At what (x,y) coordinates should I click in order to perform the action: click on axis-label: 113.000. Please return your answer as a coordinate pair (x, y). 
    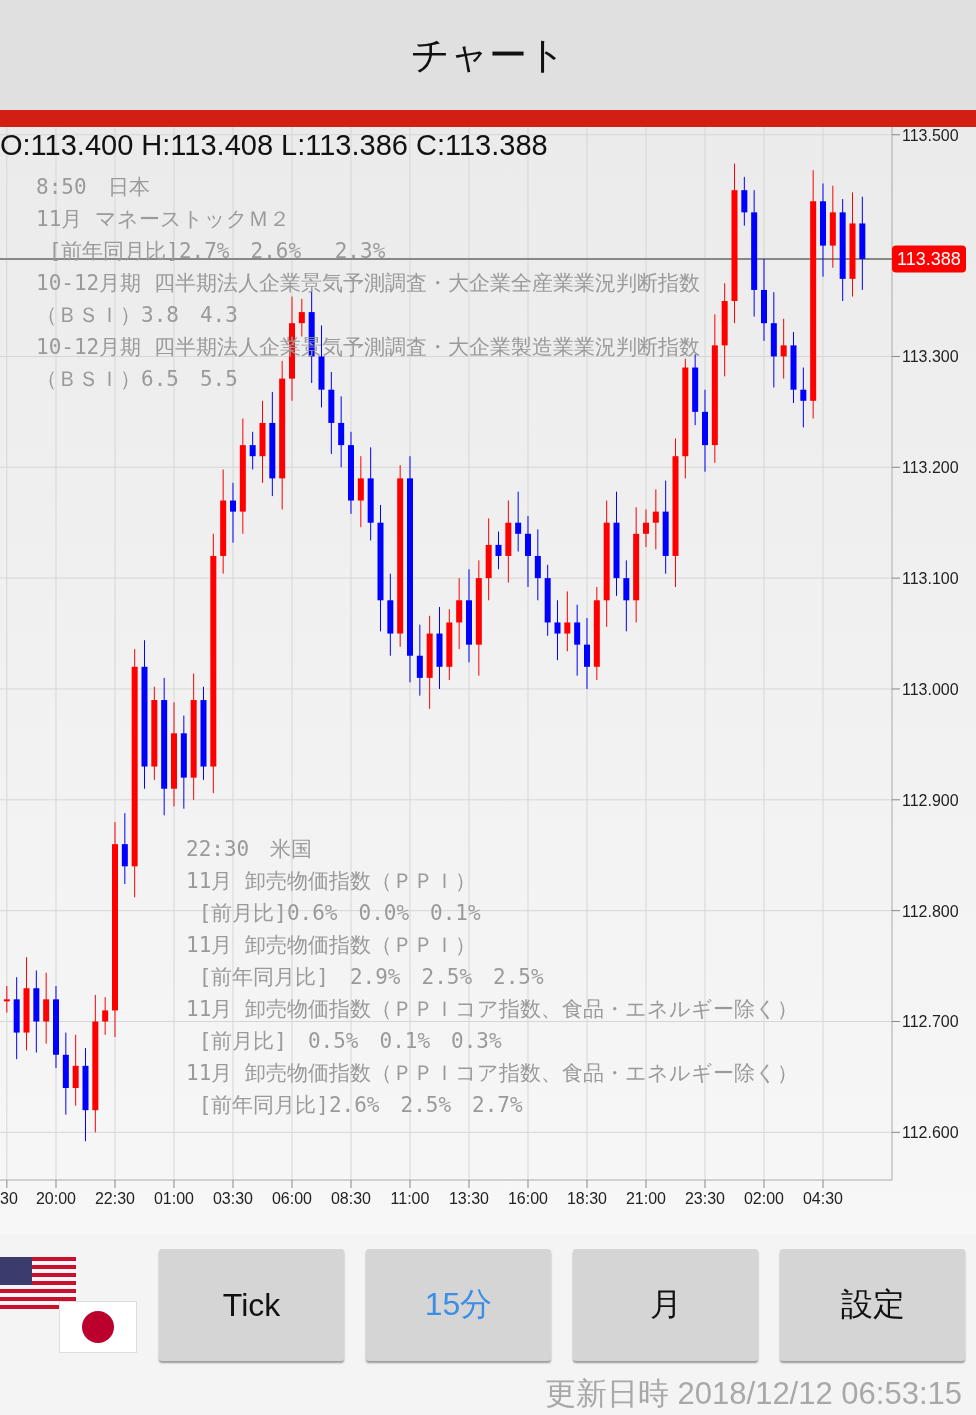
    Looking at the image, I should click on (930, 689).